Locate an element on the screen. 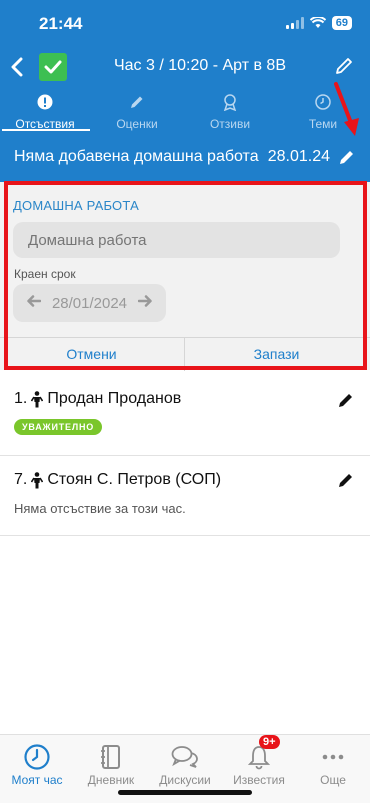 This screenshot has width=370, height=803. absence-note: Няма отсъствие за този час. is located at coordinates (100, 508).